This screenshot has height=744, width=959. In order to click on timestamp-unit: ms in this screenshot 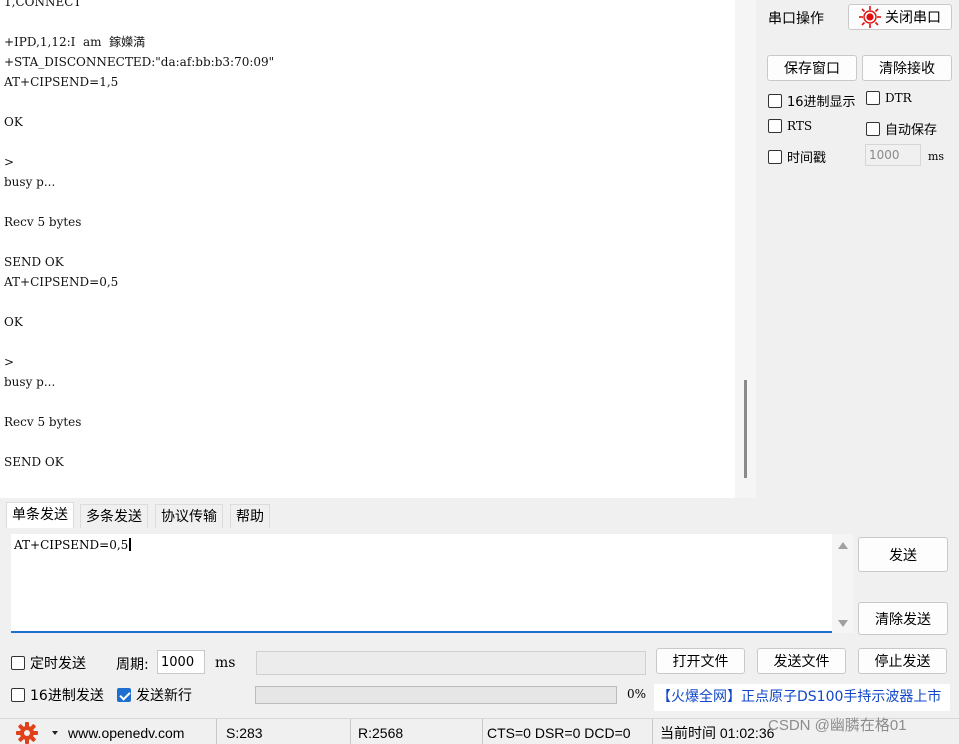, I will do `click(936, 156)`.